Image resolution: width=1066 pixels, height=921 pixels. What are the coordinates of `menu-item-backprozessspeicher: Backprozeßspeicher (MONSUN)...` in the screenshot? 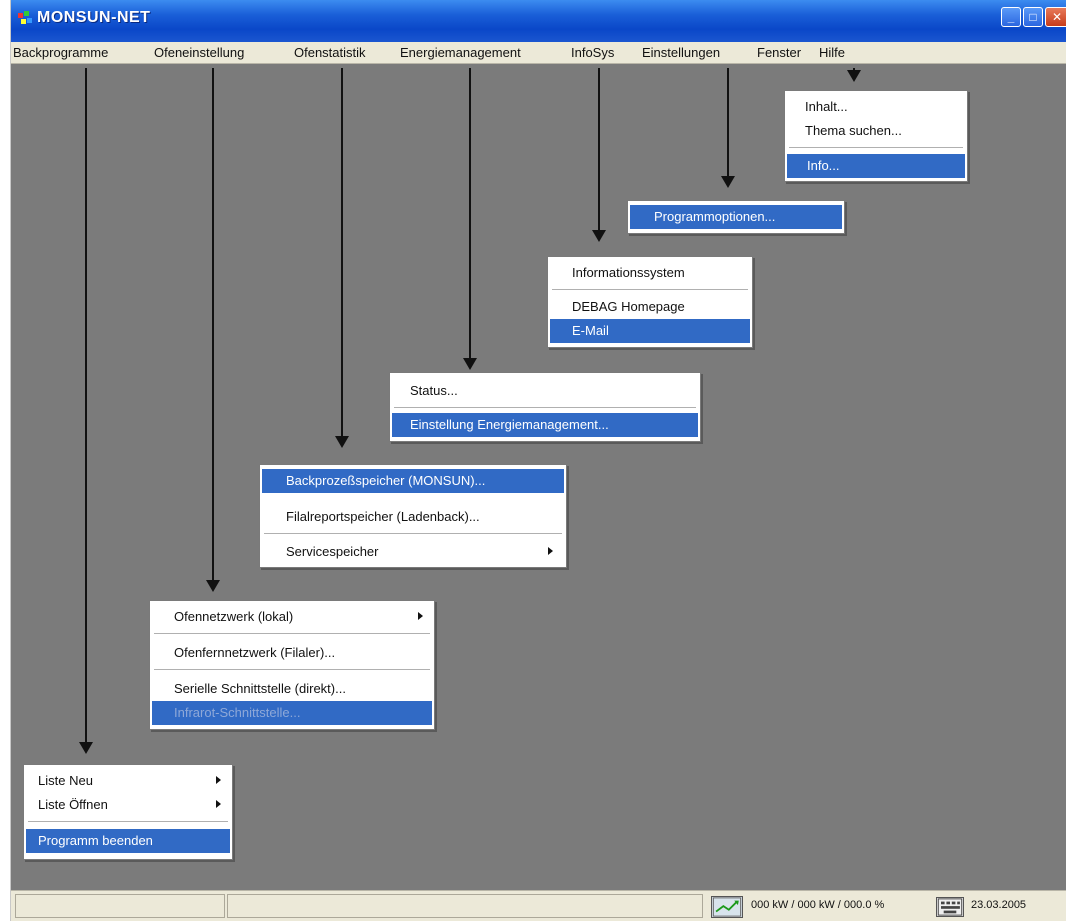 It's located at (413, 481).